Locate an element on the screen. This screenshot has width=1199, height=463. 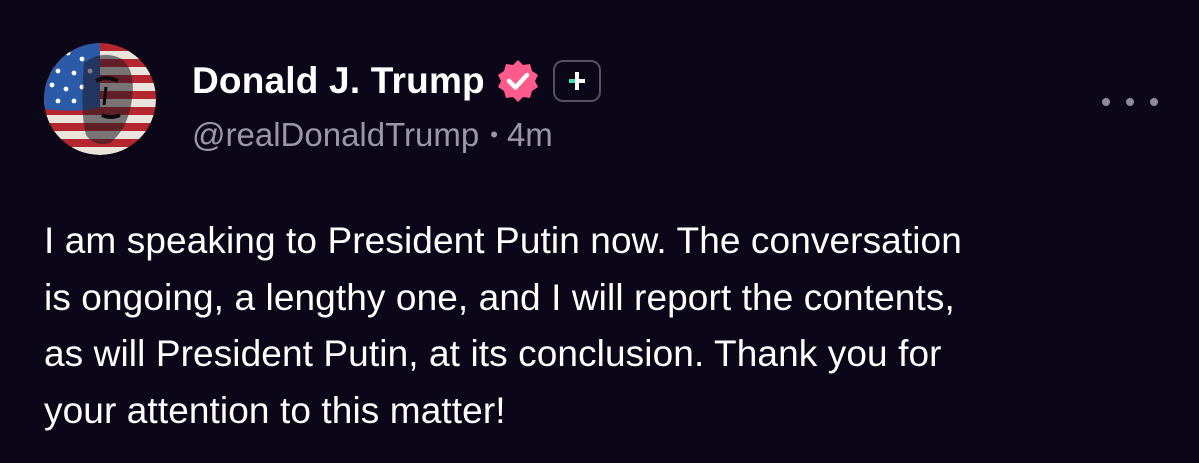
verified-check-badge-icon is located at coordinates (518, 81).